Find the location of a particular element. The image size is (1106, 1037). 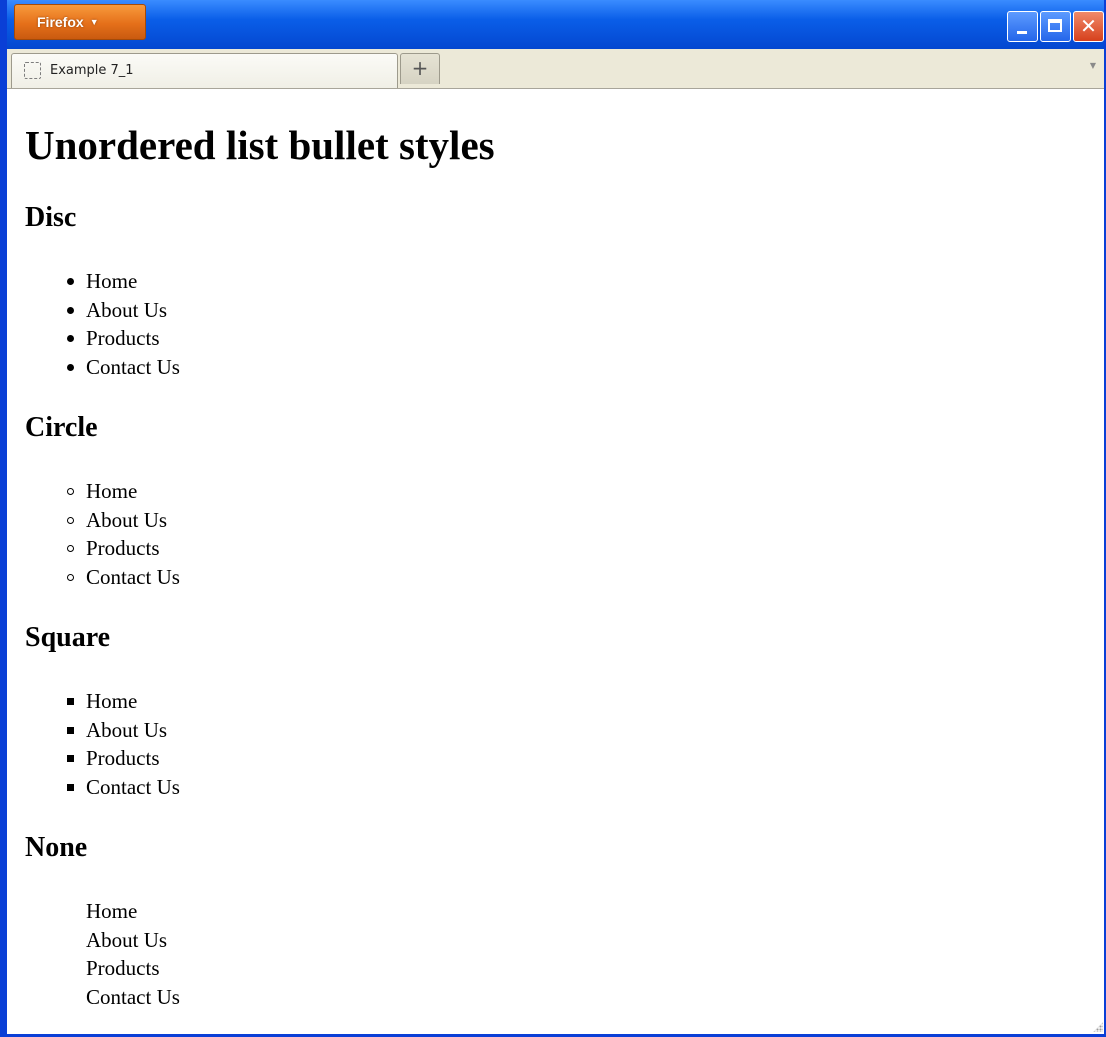

firefox-menu-label: Firefox is located at coordinates (60, 22).